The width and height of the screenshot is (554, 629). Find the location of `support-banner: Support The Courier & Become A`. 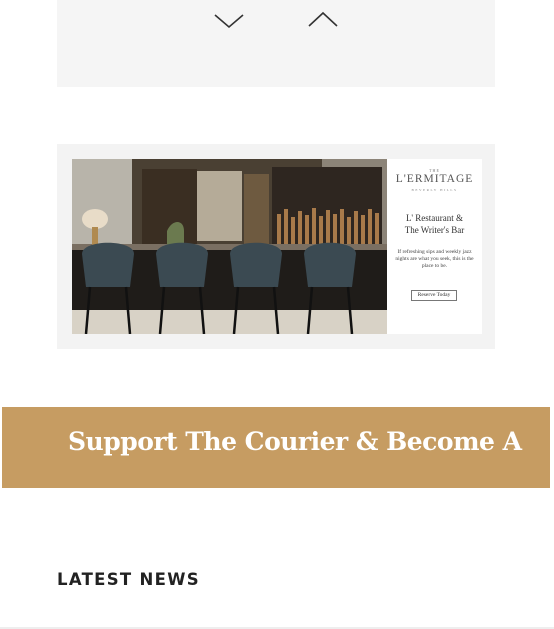

support-banner: Support The Courier & Become A is located at coordinates (276, 447).